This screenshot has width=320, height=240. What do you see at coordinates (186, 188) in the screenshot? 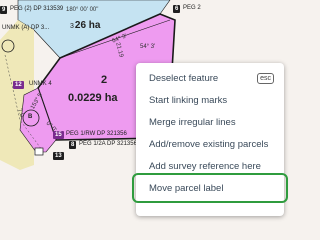
I see `menu-item-label: Move parcel label` at bounding box center [186, 188].